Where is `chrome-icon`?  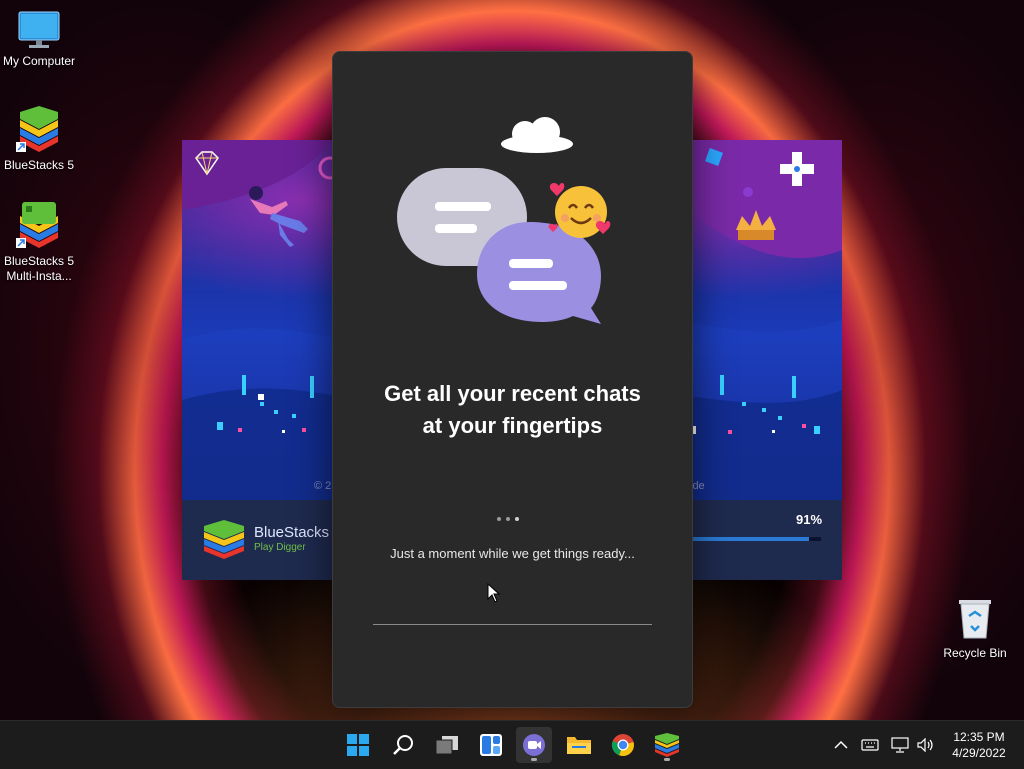
chrome-icon is located at coordinates (622, 745).